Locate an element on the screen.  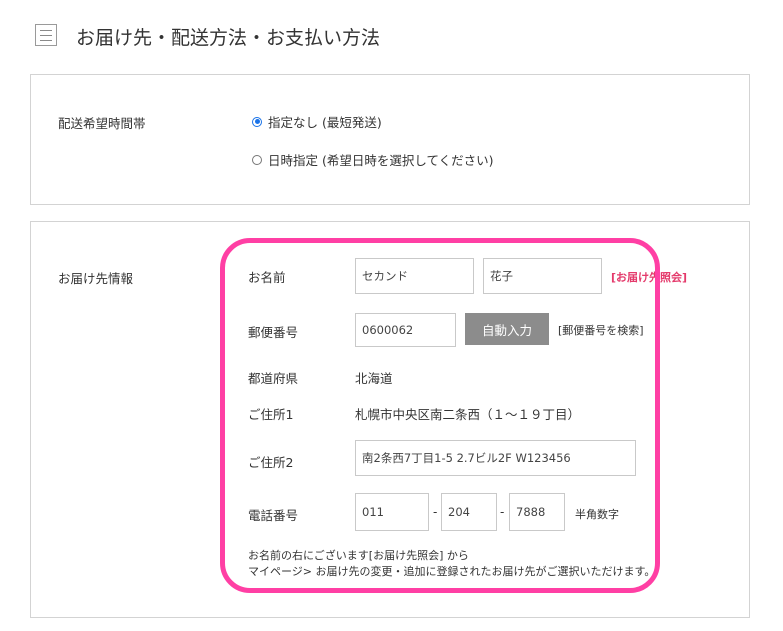
auto-fill-button: 自動入力 is located at coordinates (507, 329).